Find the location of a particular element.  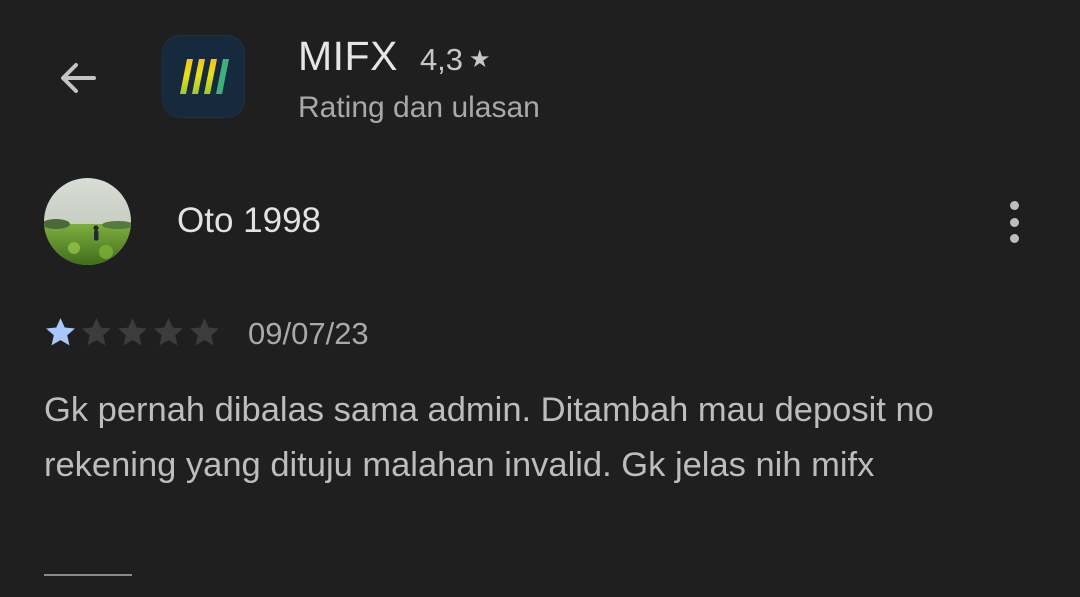

divider is located at coordinates (88, 575).